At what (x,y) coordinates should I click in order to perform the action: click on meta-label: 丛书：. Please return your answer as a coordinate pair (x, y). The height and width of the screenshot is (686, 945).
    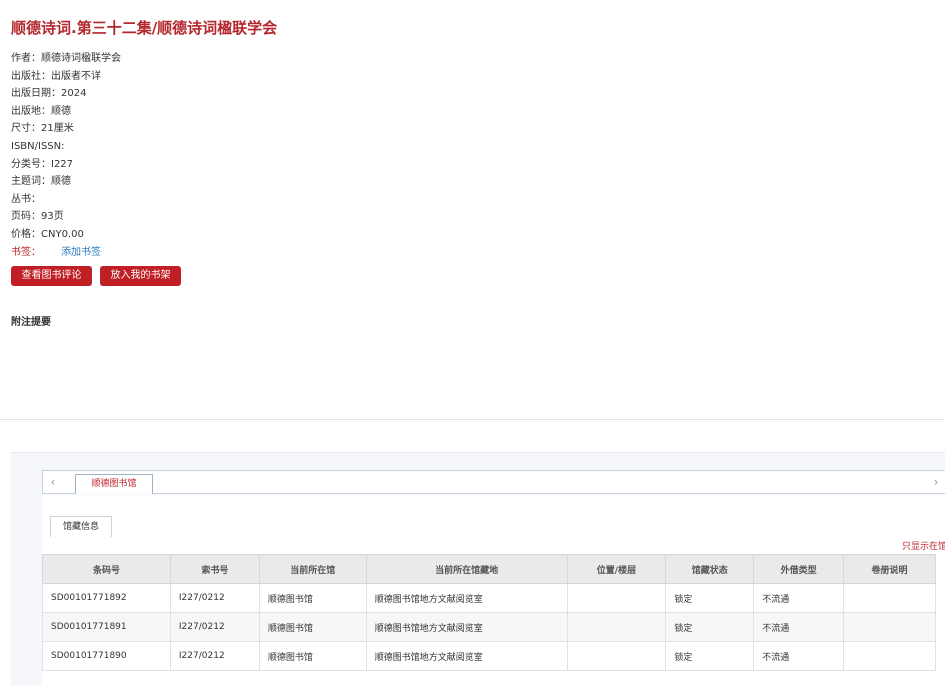
    Looking at the image, I should click on (26, 199).